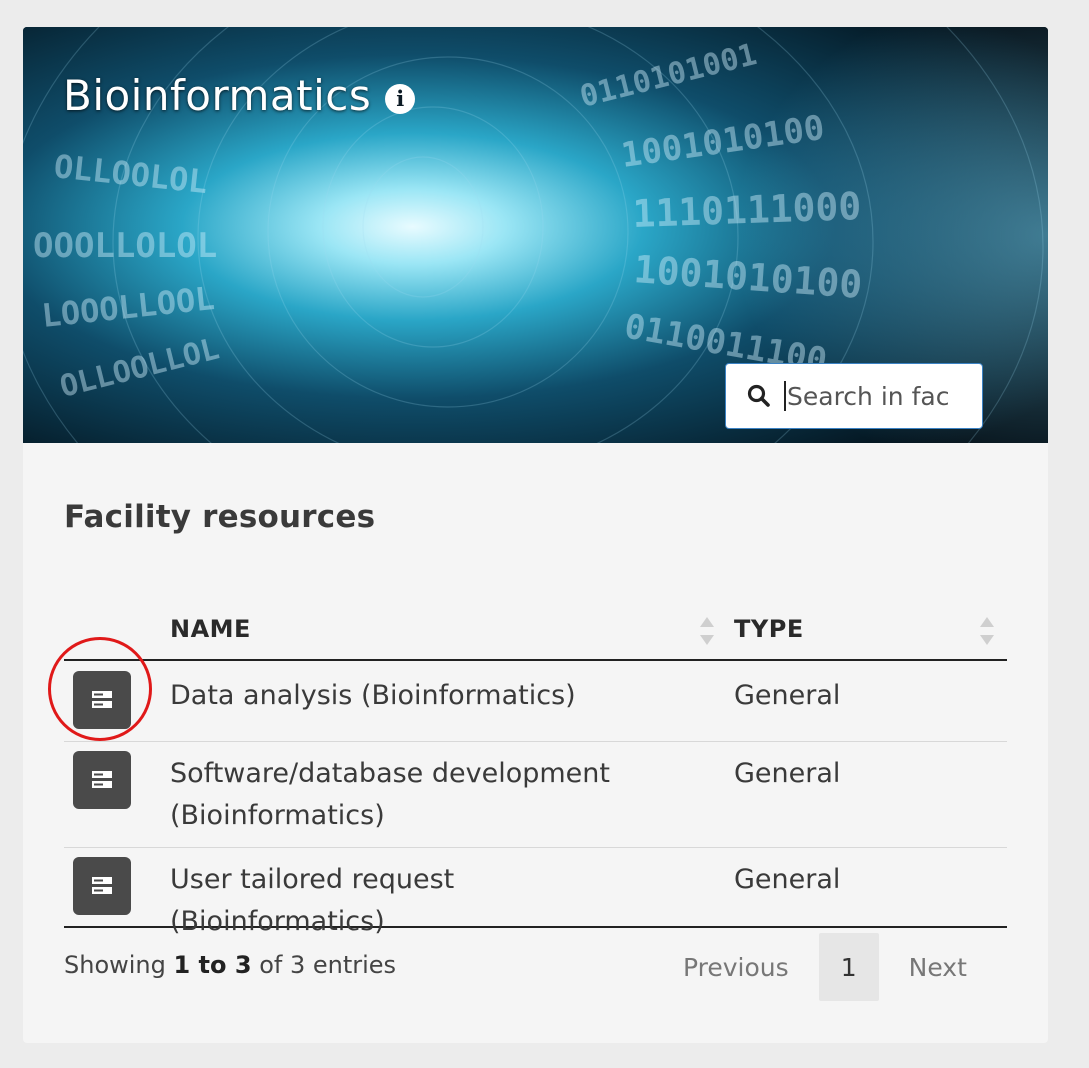  Describe the element at coordinates (785, 396) in the screenshot. I see `text-caret` at that location.